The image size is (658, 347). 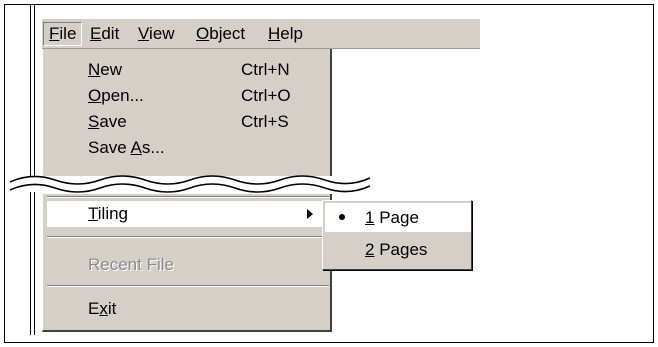 I want to click on menu-item-new-shortcut: Ctrl+N, so click(x=265, y=69).